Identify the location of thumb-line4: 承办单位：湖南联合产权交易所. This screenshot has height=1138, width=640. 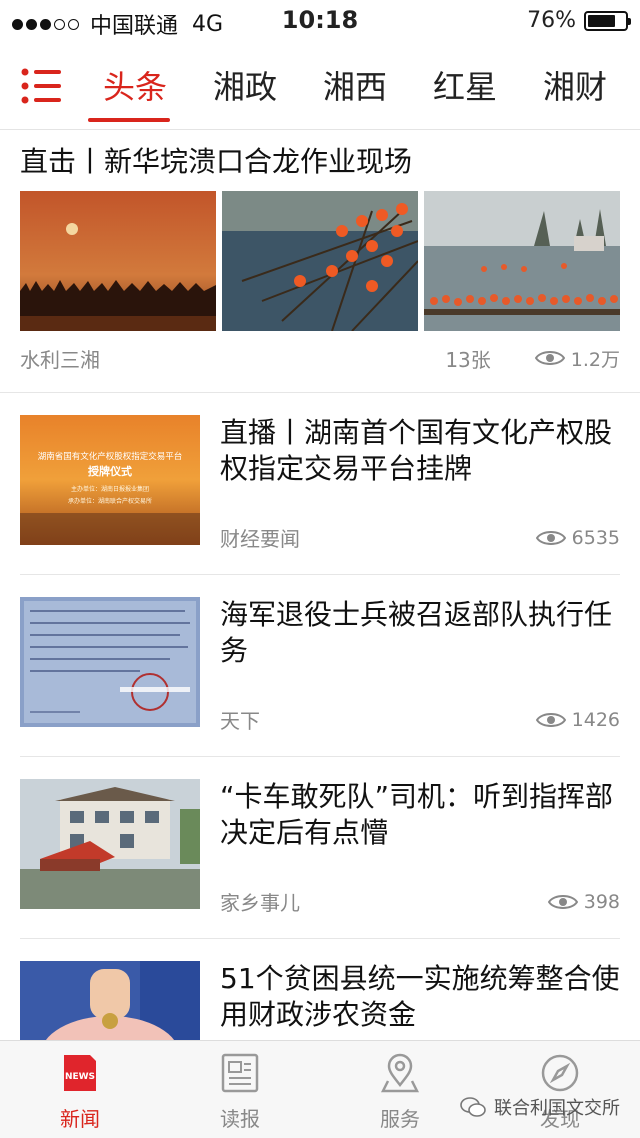
(110, 501).